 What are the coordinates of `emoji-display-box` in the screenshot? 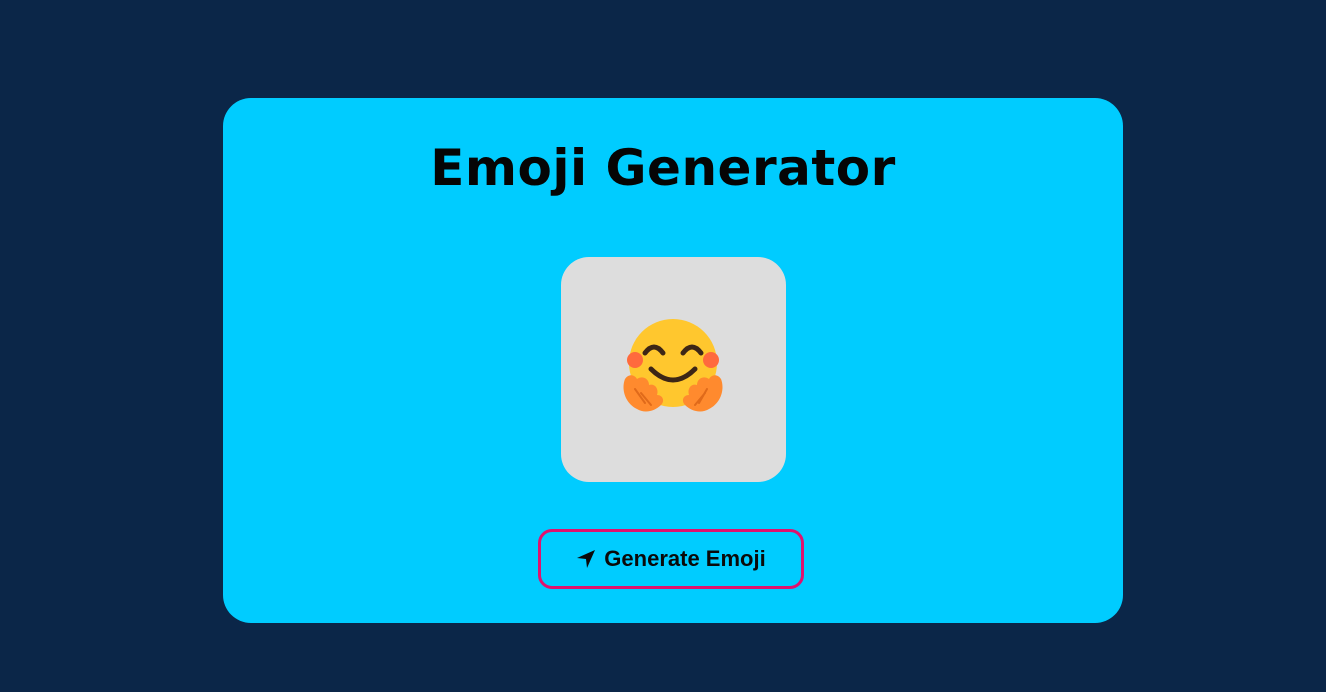 It's located at (673, 369).